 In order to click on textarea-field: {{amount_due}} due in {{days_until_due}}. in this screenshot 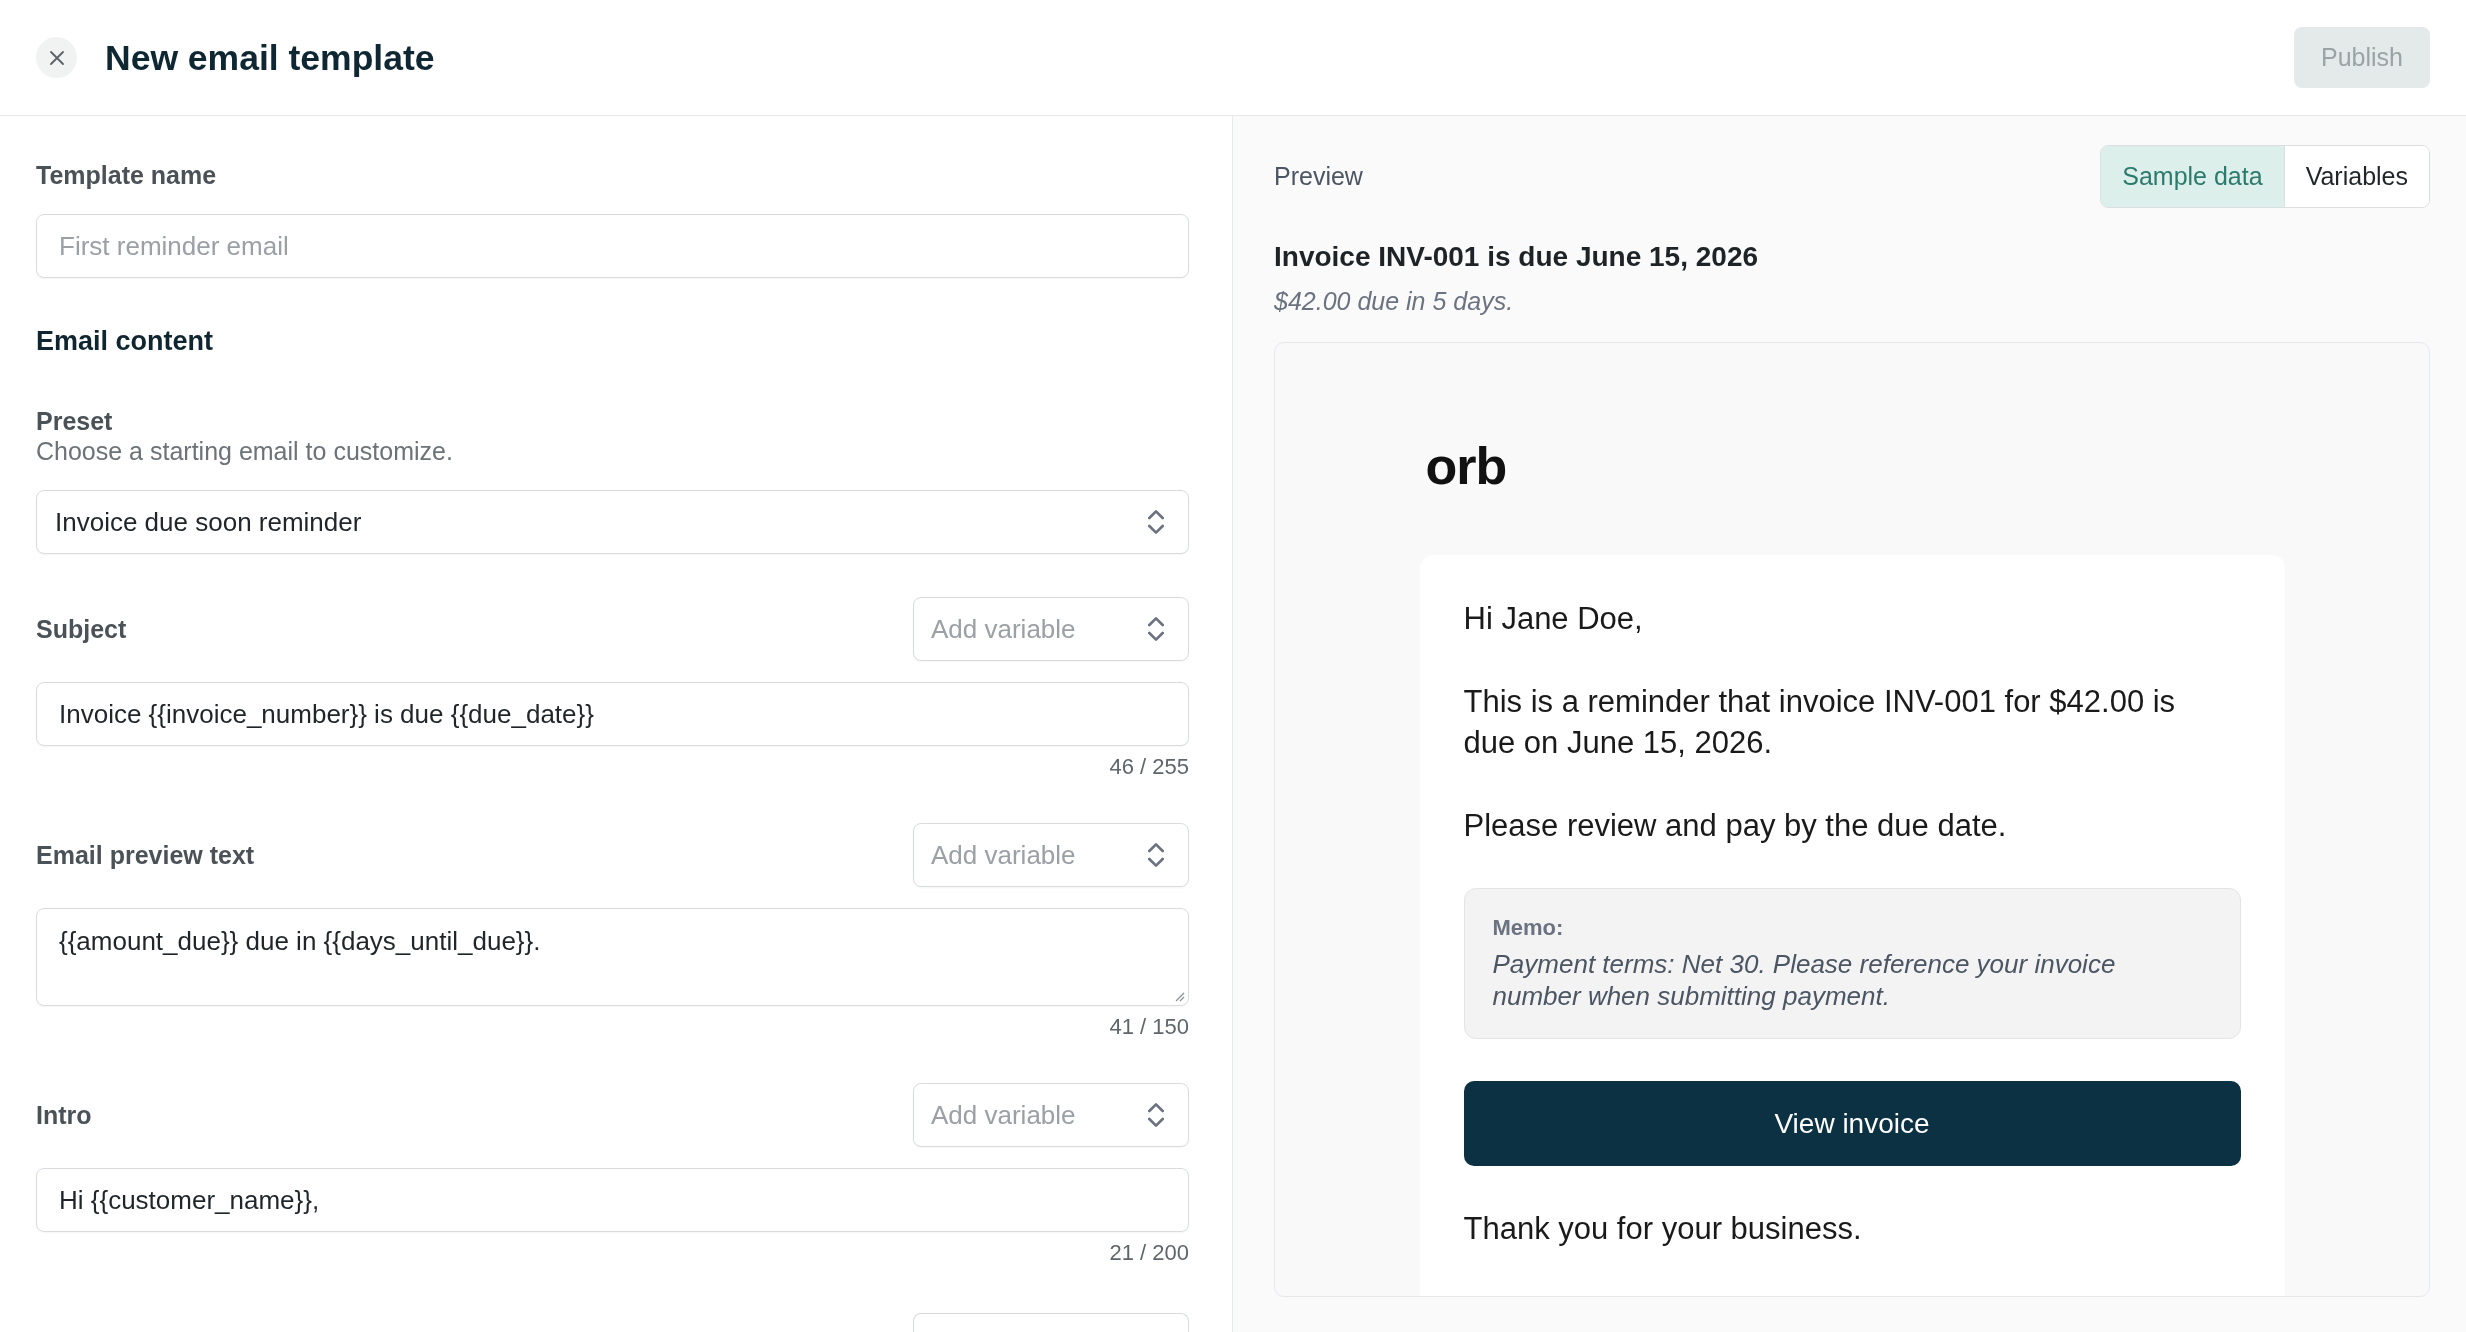, I will do `click(612, 957)`.